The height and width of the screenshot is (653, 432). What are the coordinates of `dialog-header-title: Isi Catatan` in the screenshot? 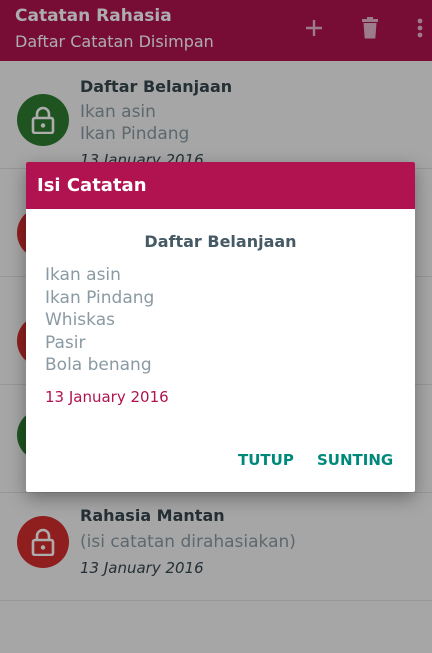 It's located at (92, 185).